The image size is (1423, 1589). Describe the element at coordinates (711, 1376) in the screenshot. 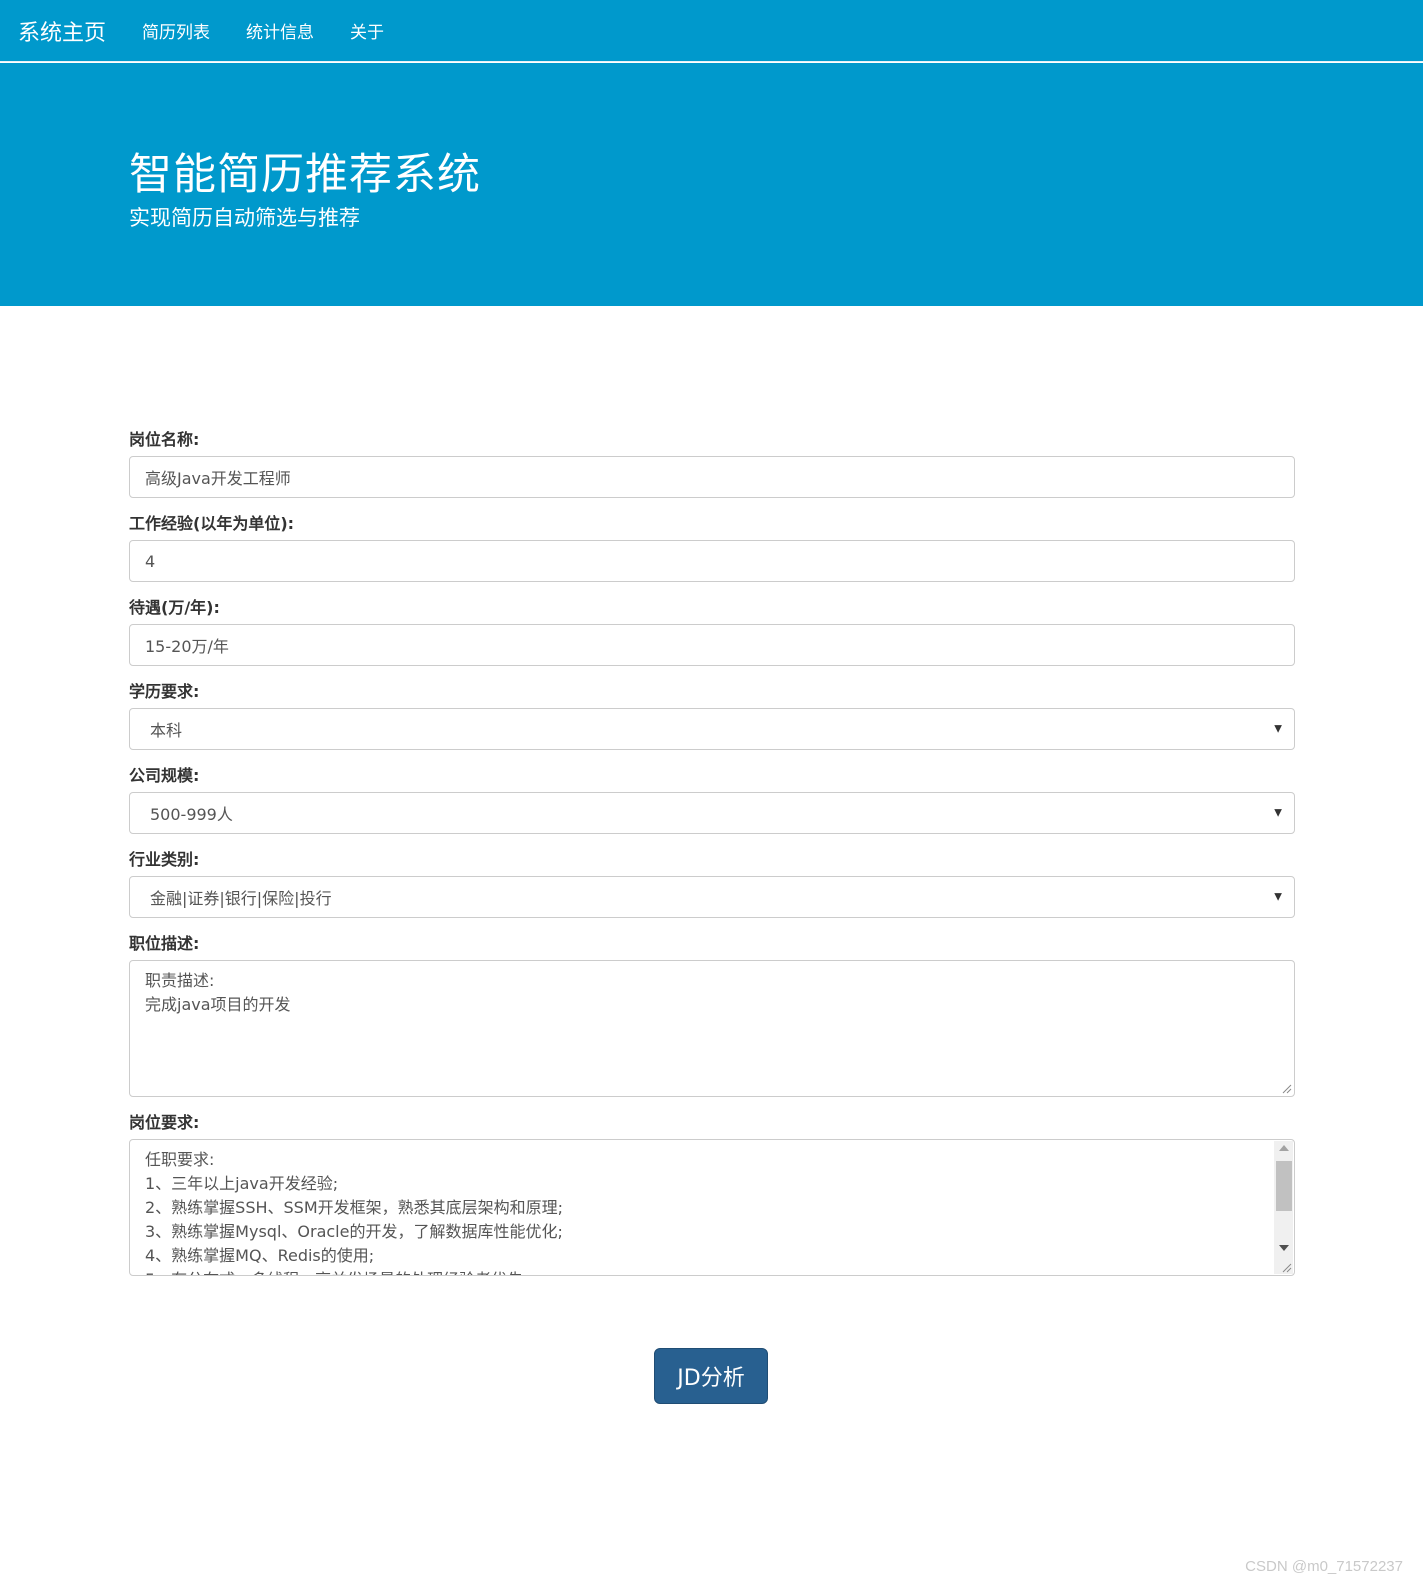

I see `jd-analyze-button: JD分析` at that location.